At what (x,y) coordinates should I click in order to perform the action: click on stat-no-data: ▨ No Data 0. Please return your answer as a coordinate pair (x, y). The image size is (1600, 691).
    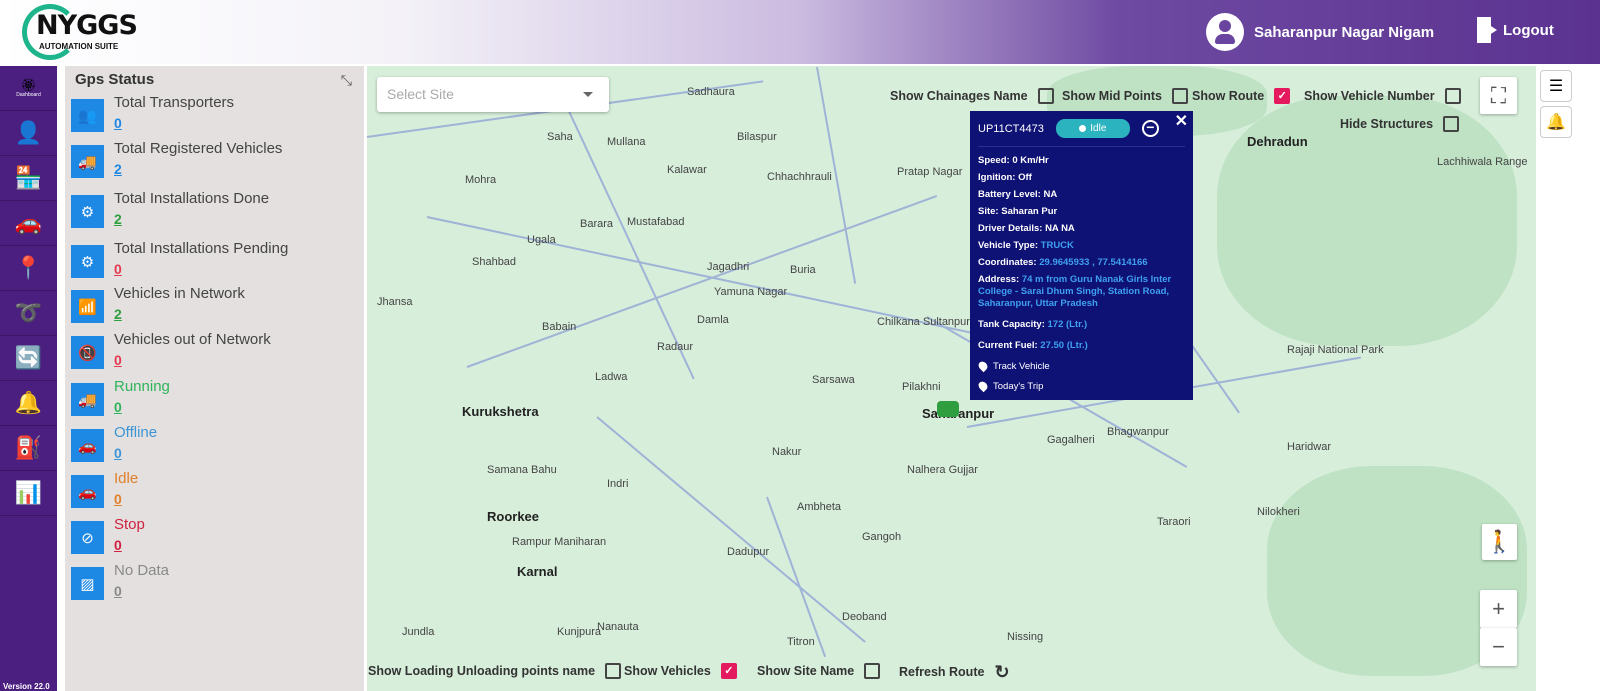
    Looking at the image, I should click on (120, 582).